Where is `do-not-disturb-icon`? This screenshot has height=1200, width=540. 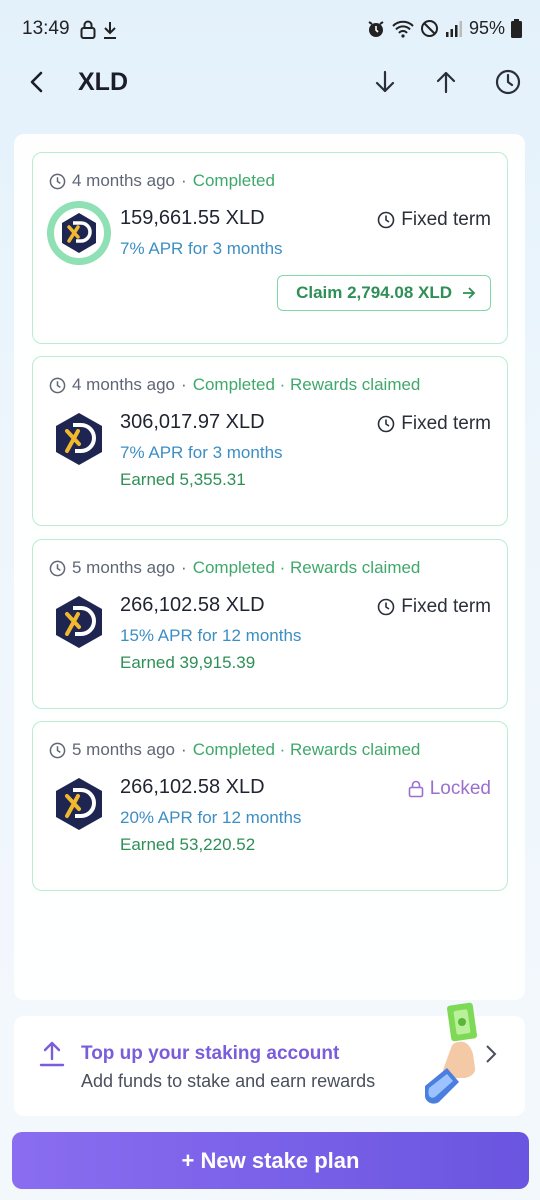
do-not-disturb-icon is located at coordinates (429, 28).